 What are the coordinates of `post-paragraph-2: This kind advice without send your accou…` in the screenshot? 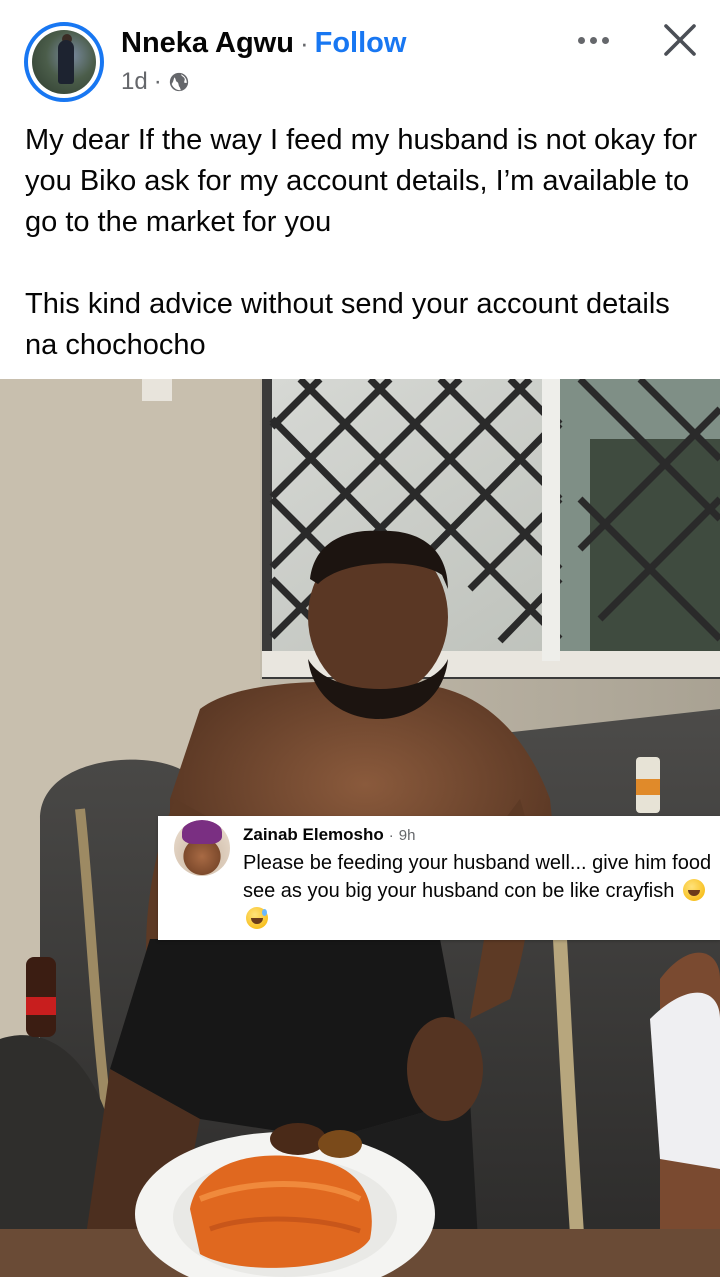 It's located at (347, 324).